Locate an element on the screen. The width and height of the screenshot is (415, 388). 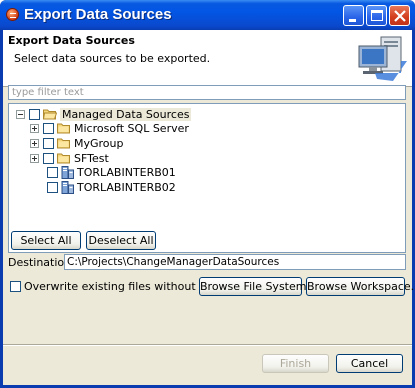
close-button is located at coordinates (399, 15).